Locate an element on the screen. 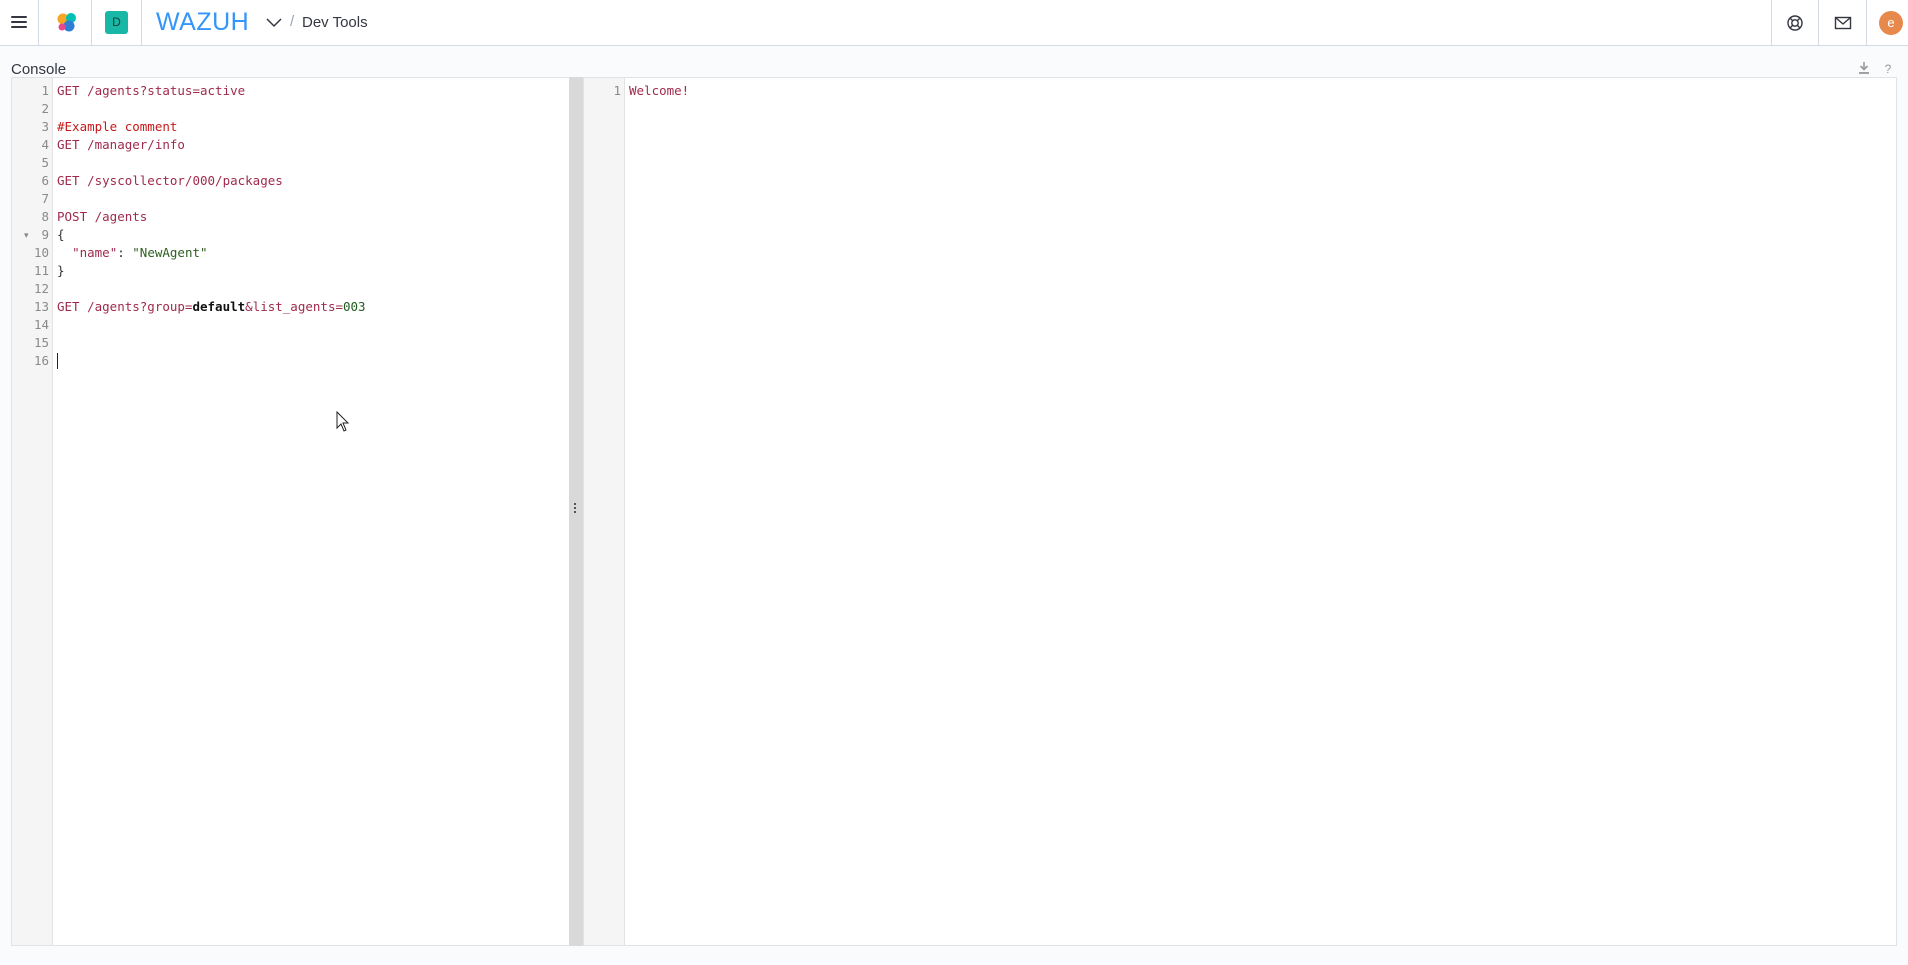 Image resolution: width=1908 pixels, height=965 pixels. code-comment: #Example comment is located at coordinates (117, 127).